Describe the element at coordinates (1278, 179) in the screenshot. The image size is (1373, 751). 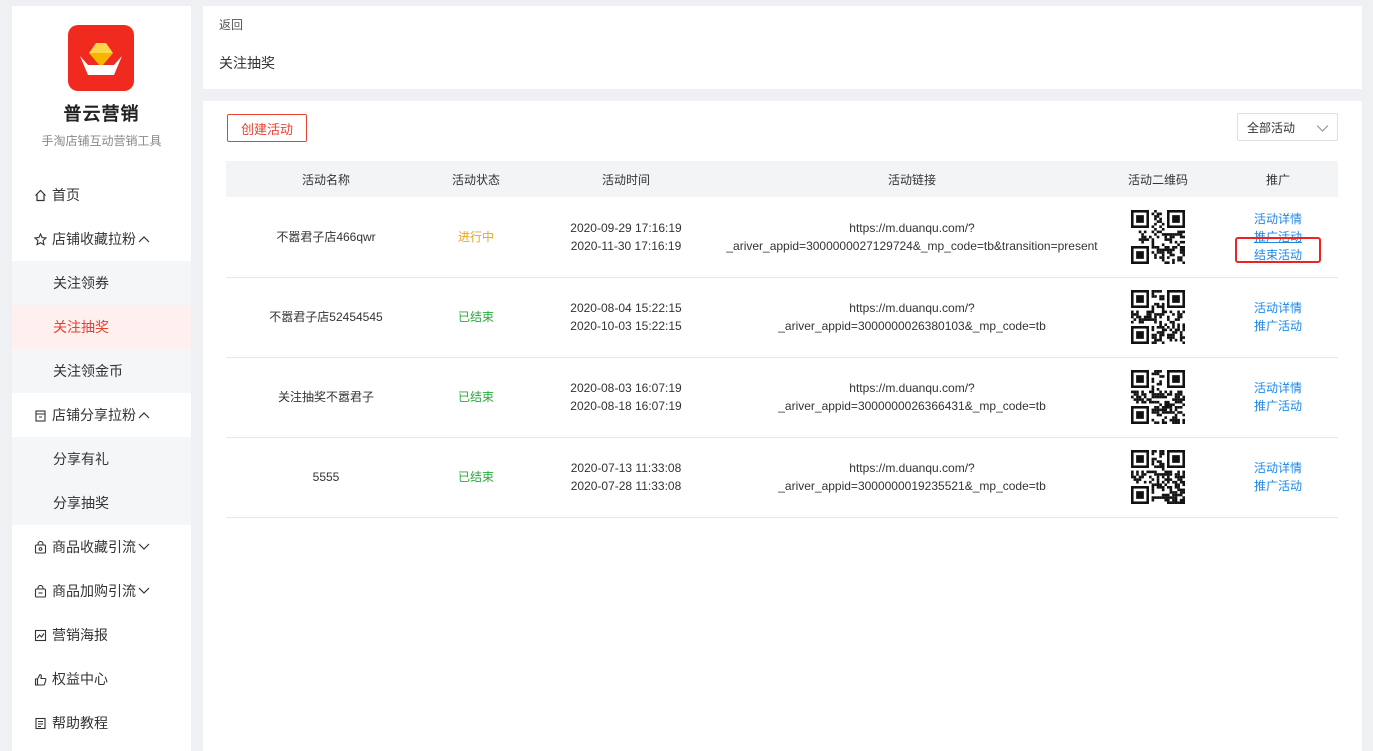
I see `column-header: 推广` at that location.